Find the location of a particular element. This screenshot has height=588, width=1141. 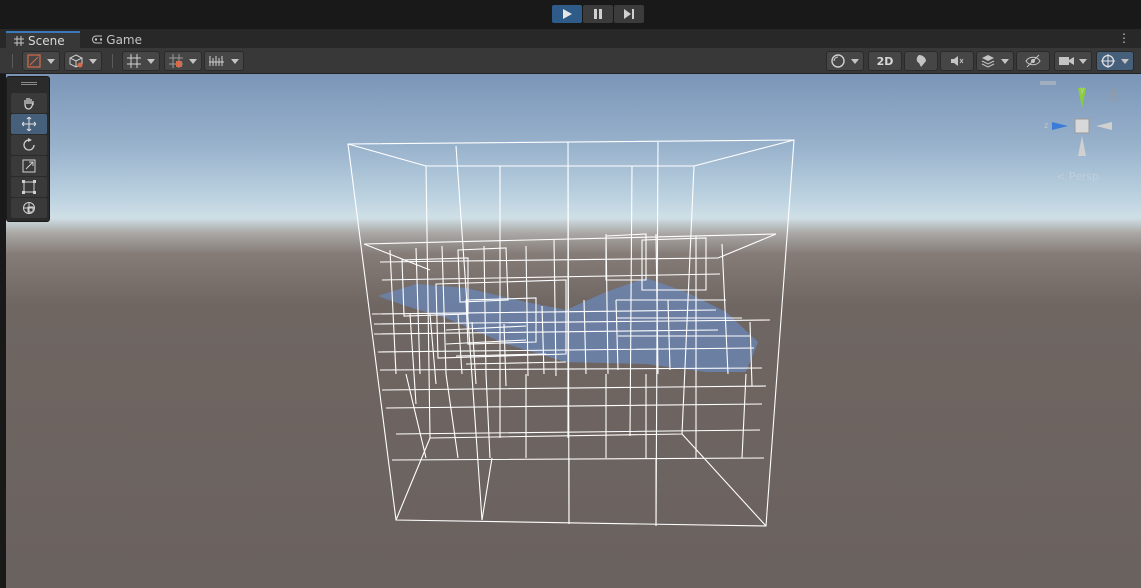

rotate-icon is located at coordinates (29, 144).